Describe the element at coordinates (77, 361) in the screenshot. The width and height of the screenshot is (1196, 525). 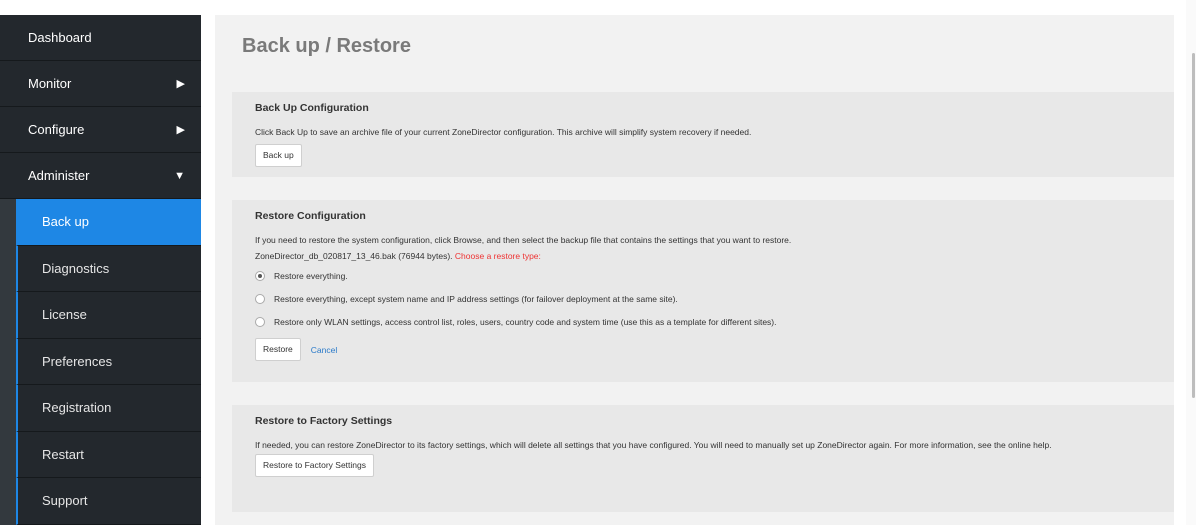
I see `sidebar-item-label: Preferences` at that location.